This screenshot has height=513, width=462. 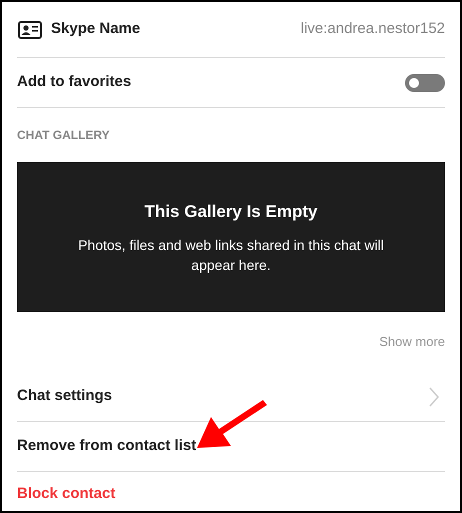 What do you see at coordinates (231, 491) in the screenshot?
I see `menu-item: Block contact` at bounding box center [231, 491].